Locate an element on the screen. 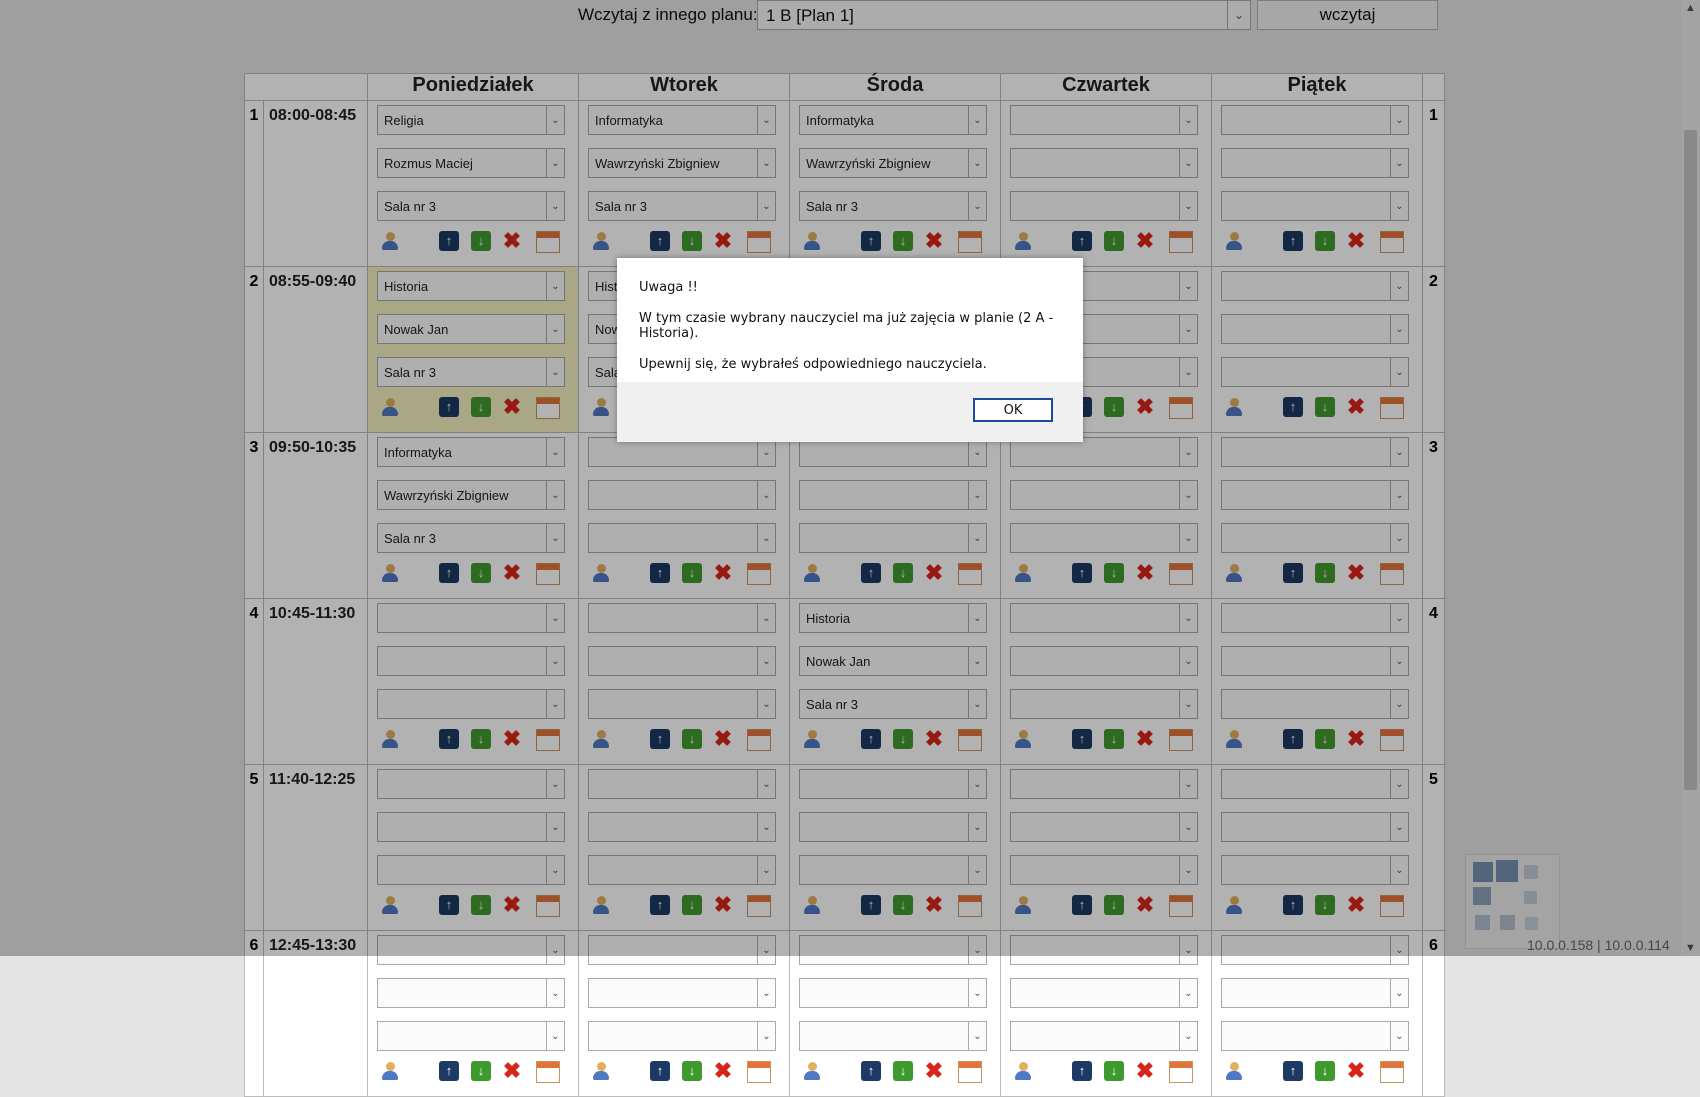 The width and height of the screenshot is (1700, 1097). ok-button: OK is located at coordinates (1013, 410).